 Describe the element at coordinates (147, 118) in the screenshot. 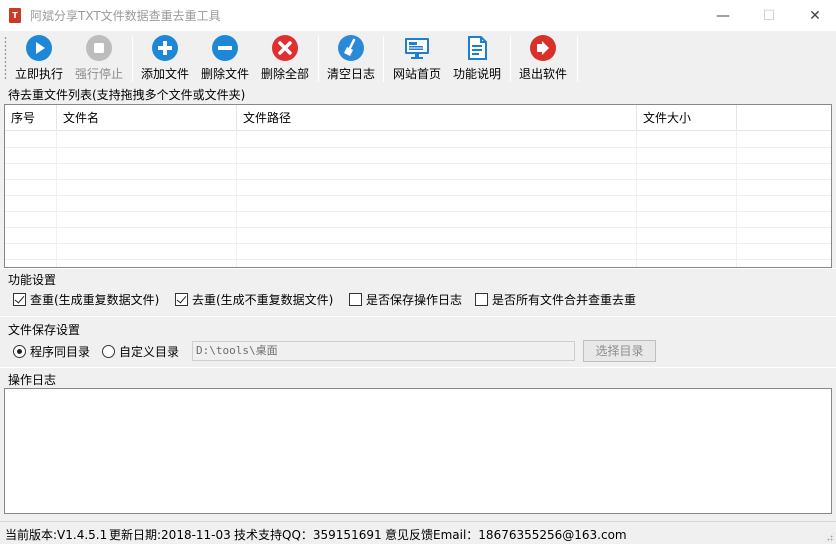

I see `column-header-filename: 文件名` at that location.